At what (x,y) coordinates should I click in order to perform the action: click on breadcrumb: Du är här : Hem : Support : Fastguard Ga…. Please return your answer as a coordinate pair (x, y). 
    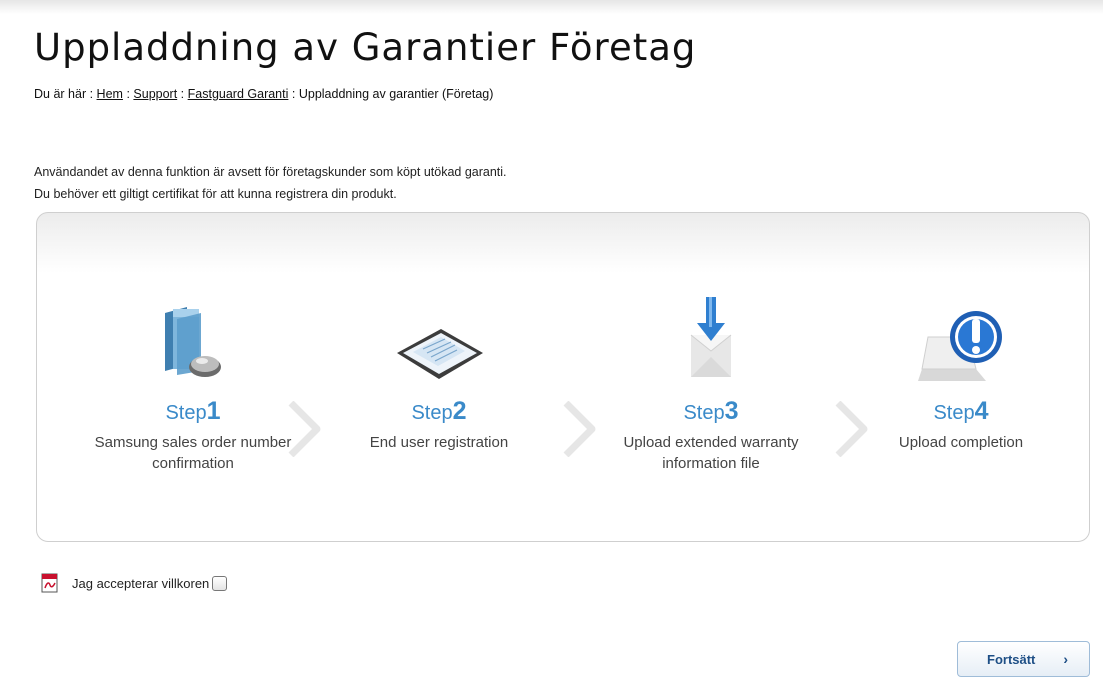
    Looking at the image, I should click on (263, 94).